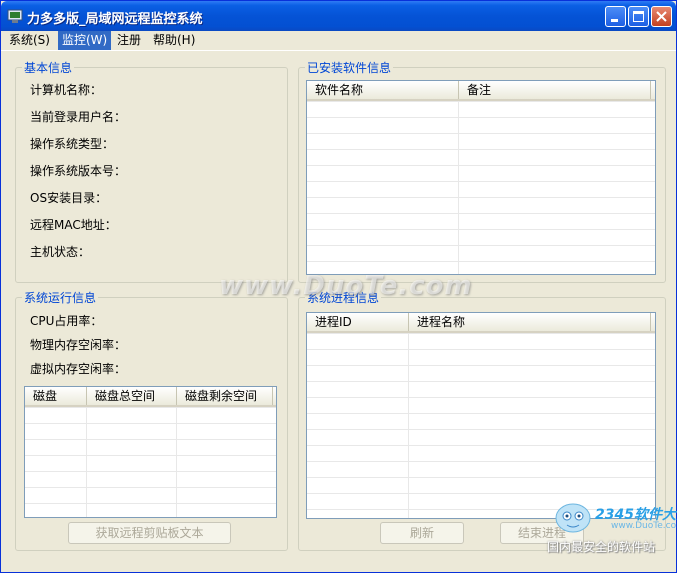  Describe the element at coordinates (530, 322) in the screenshot. I see `column-process-name: 进程名称` at that location.